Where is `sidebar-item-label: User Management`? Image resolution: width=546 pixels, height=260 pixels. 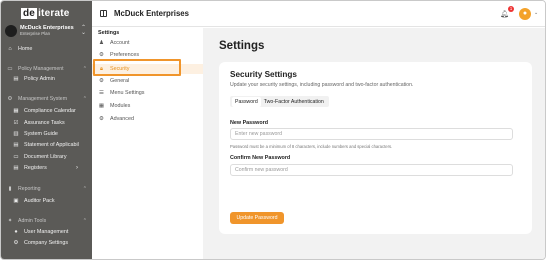 sidebar-item-label: User Management is located at coordinates (46, 232).